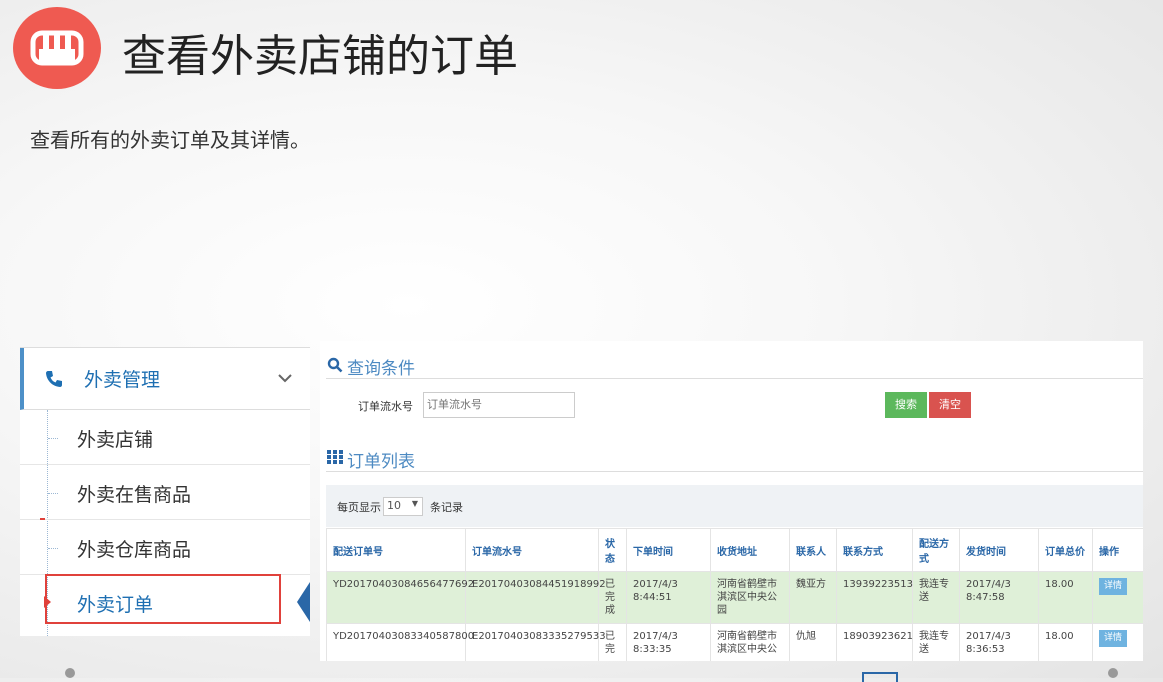  What do you see at coordinates (668, 550) in the screenshot?
I see `col-header: 下单时间` at bounding box center [668, 550].